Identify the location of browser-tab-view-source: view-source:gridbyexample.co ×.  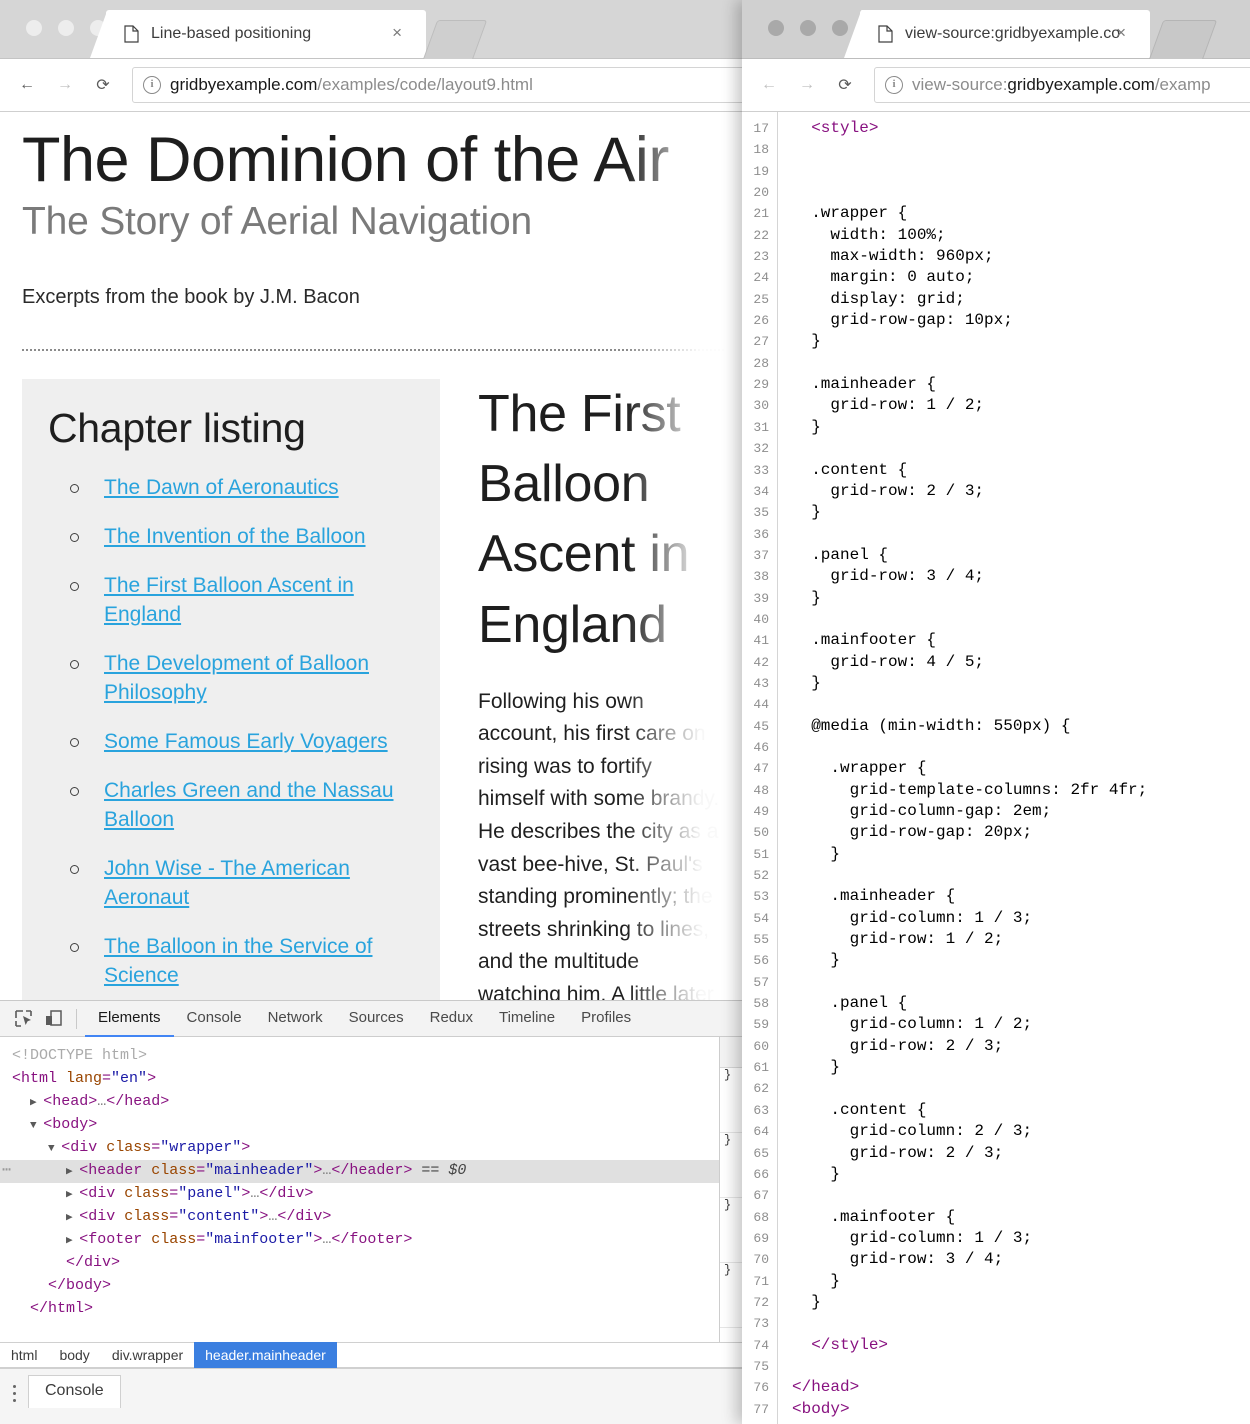
(1005, 34).